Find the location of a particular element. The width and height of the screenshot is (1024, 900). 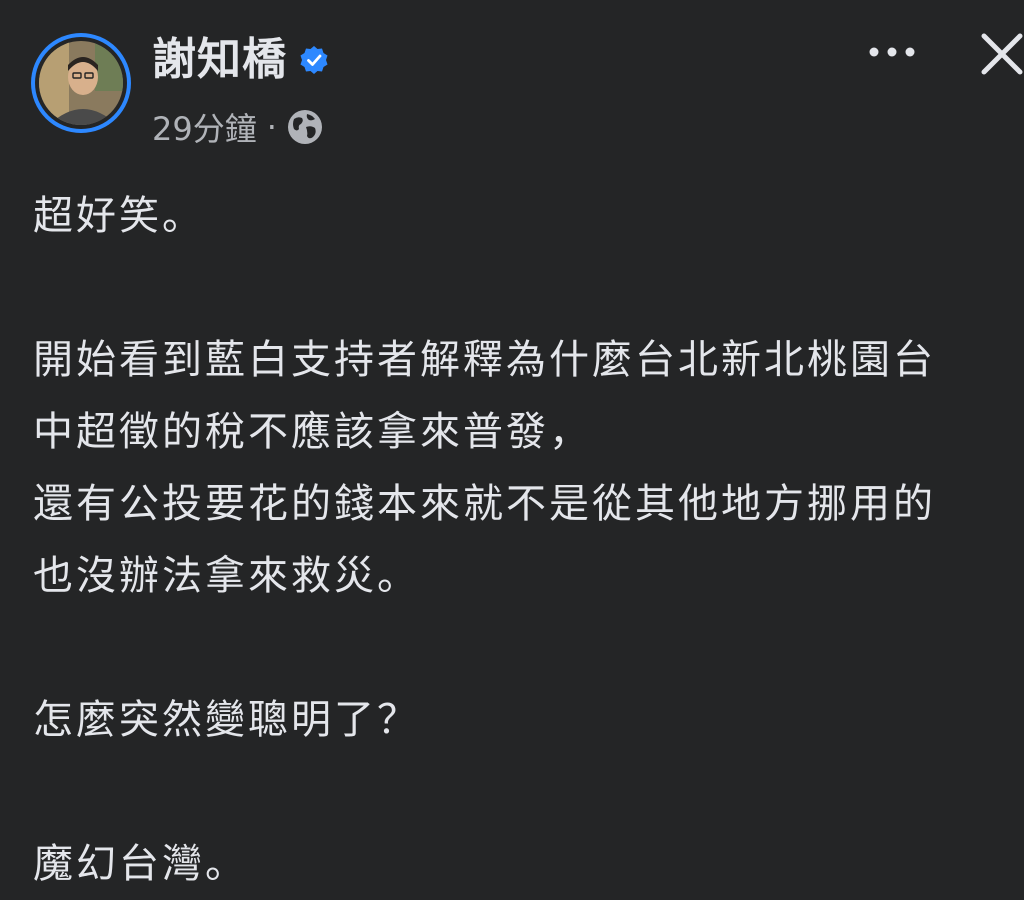

avatar is located at coordinates (81, 83).